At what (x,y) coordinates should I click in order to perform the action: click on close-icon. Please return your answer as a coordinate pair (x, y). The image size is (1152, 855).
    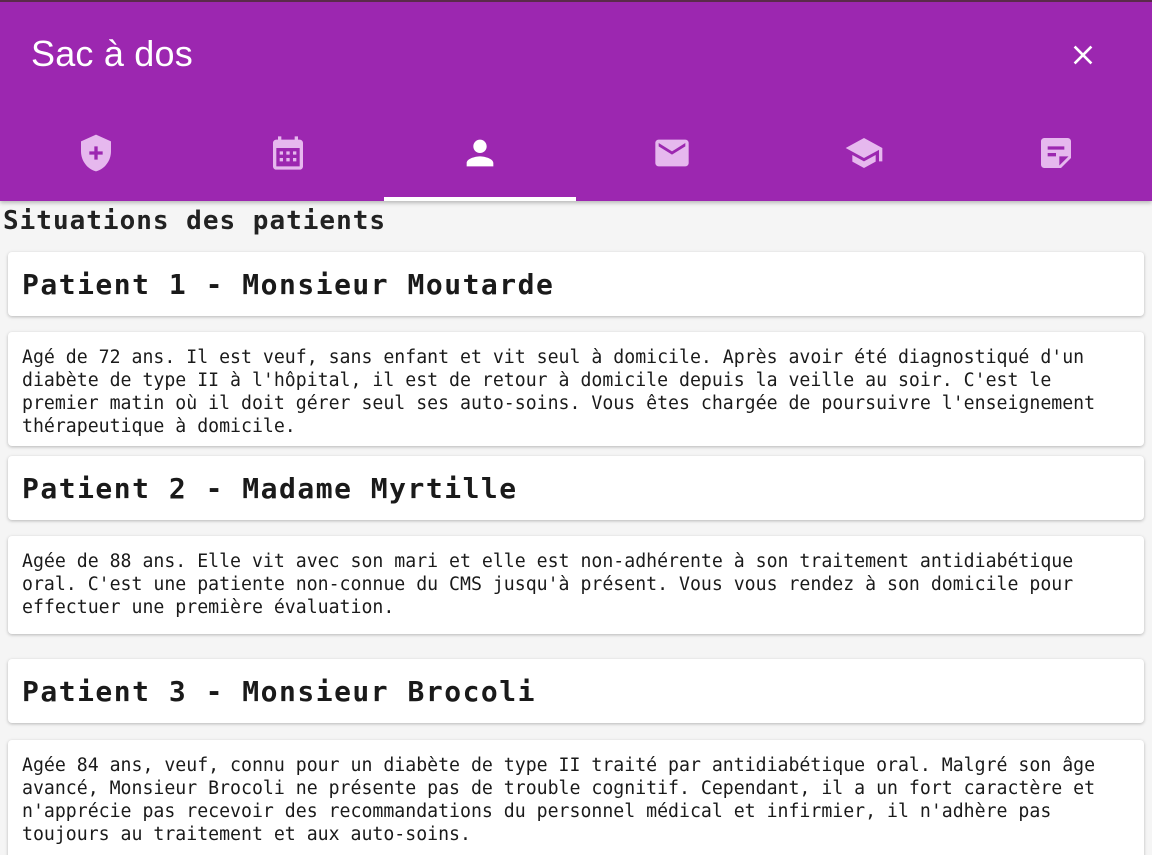
    Looking at the image, I should click on (1083, 55).